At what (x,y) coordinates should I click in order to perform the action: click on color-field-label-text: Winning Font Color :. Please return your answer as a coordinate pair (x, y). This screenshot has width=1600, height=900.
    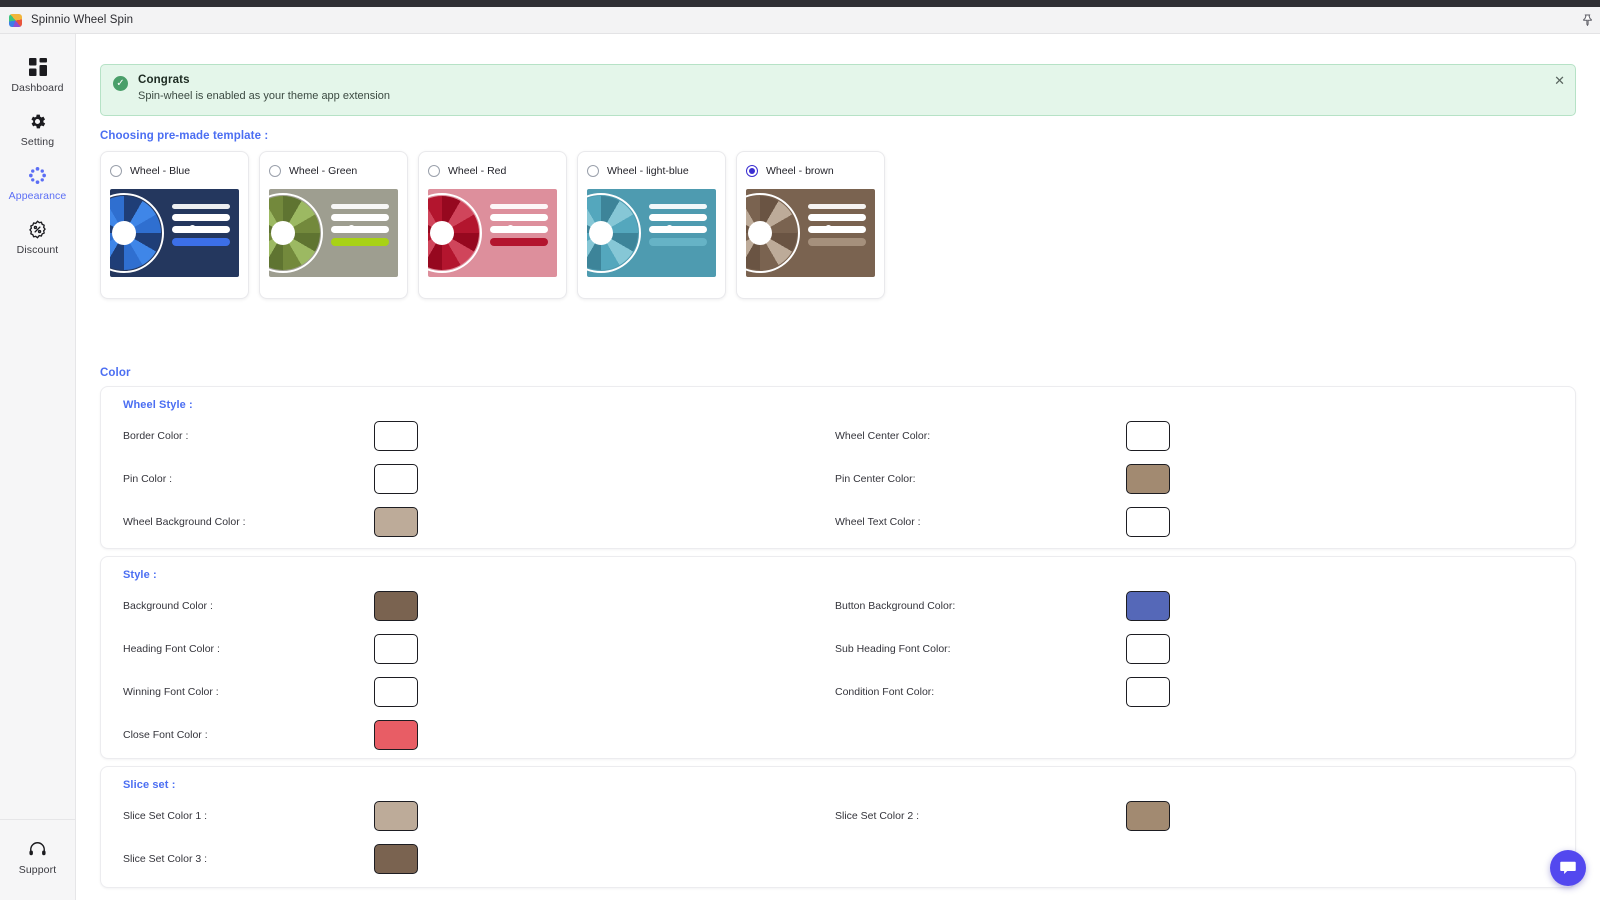
    Looking at the image, I should click on (171, 692).